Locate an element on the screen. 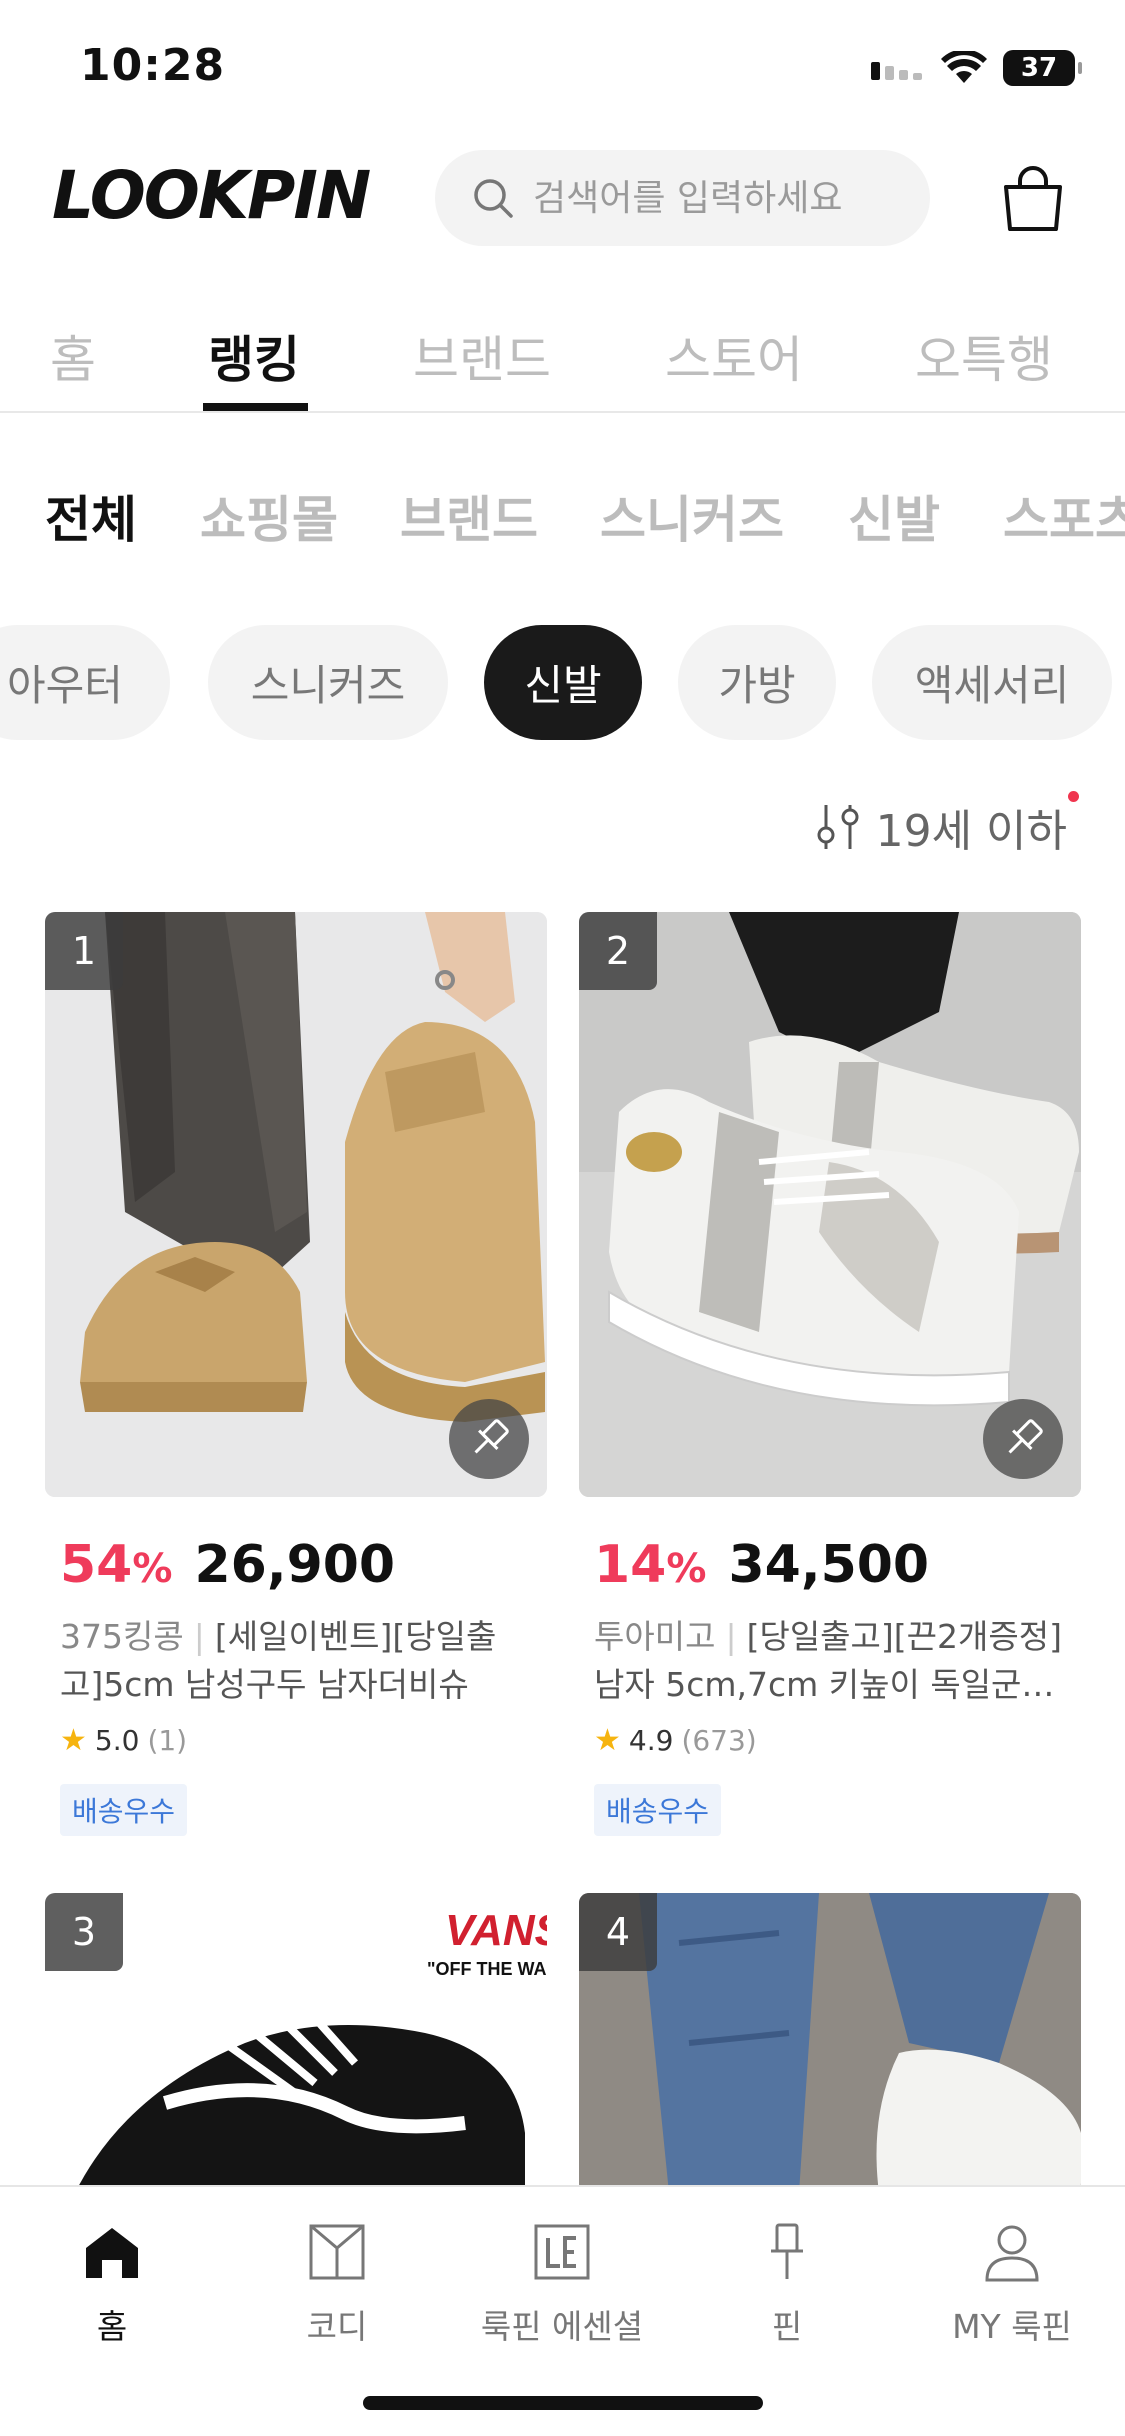  nav-label: MY 룩핀 is located at coordinates (1012, 2326).